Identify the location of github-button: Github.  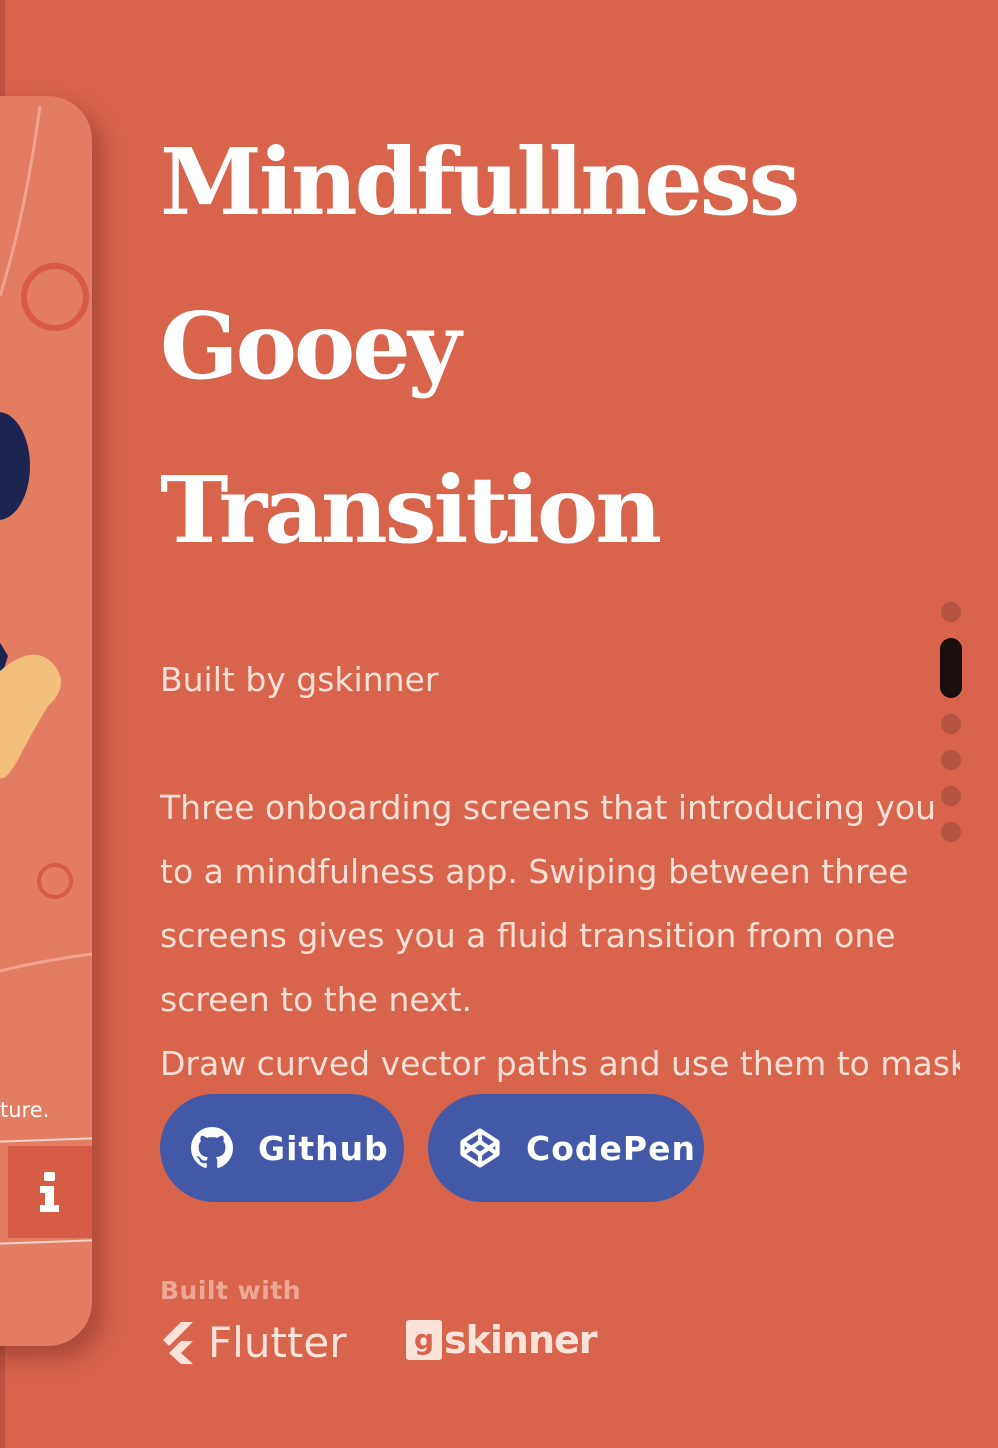
(282, 1148).